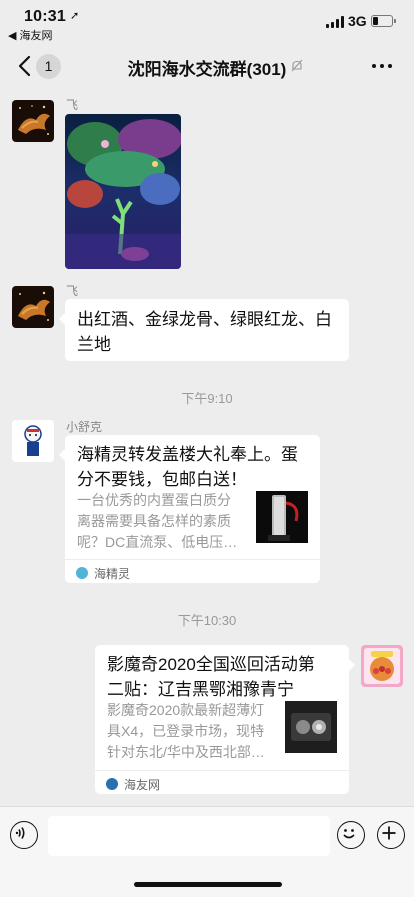 The height and width of the screenshot is (897, 414). I want to click on voice-input-icon, so click(24, 835).